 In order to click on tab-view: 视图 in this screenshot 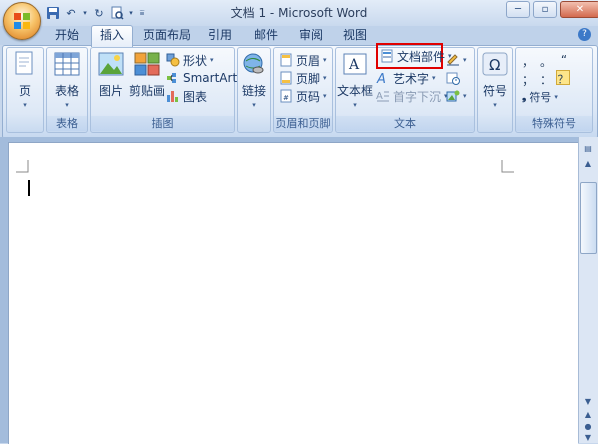, I will do `click(355, 35)`.